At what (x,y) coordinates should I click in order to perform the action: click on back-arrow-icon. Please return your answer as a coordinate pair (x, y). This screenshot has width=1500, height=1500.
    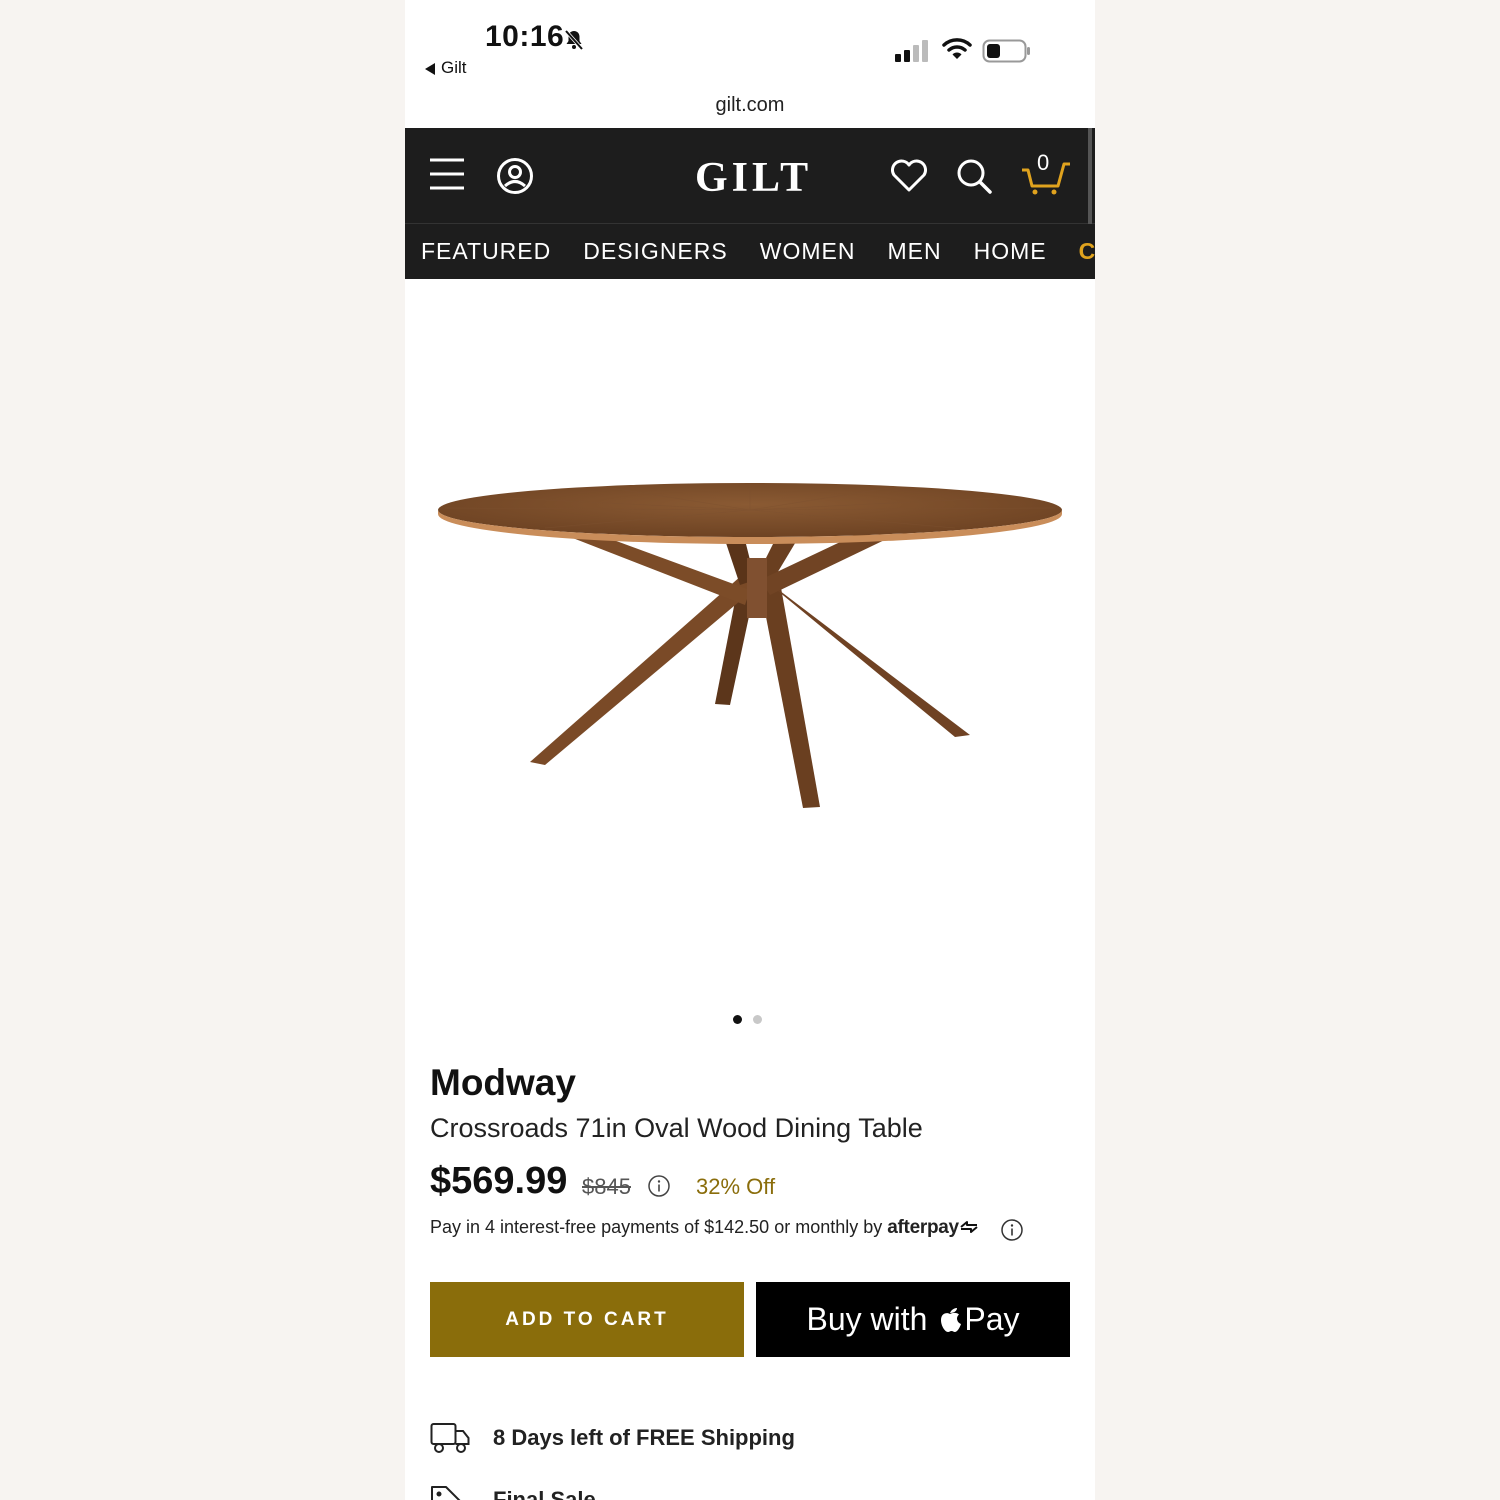
    Looking at the image, I should click on (430, 68).